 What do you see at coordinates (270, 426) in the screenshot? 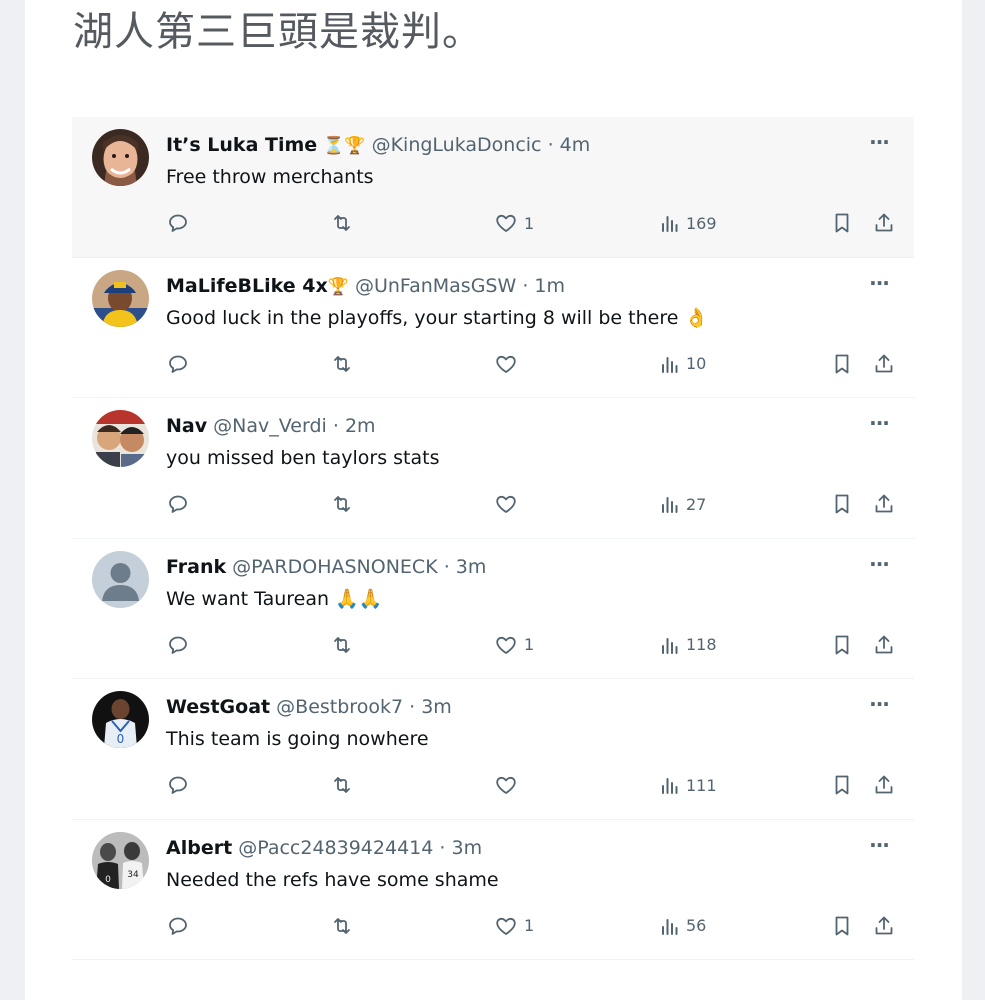
I see `user-handle: @Nav_Verdi` at bounding box center [270, 426].